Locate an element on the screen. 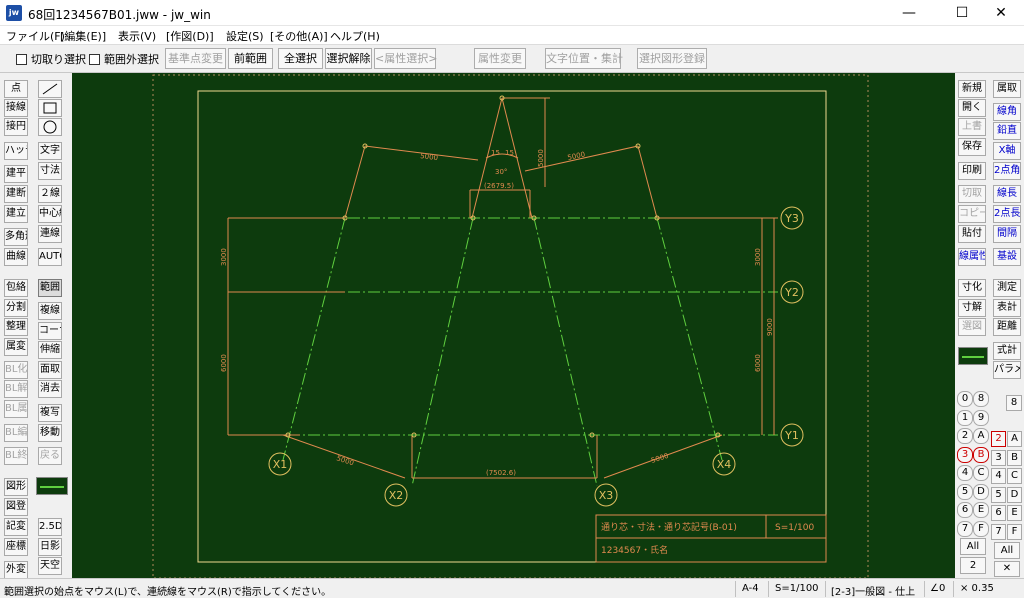  paste-button: 貼付 is located at coordinates (972, 234).